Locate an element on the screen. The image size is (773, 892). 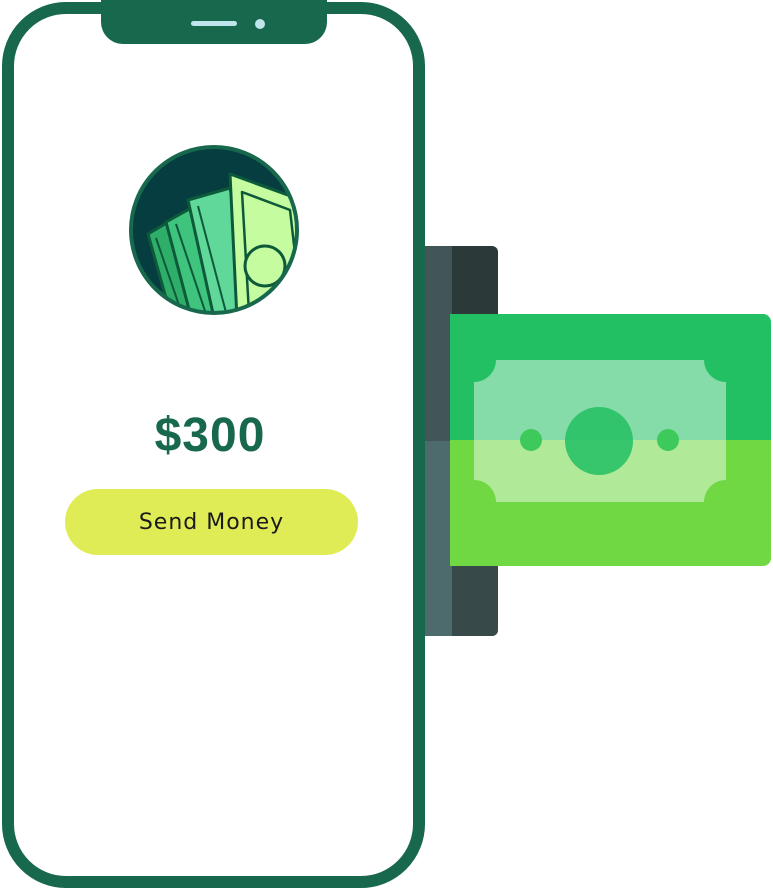
send-money-button-label: Send Money is located at coordinates (211, 522).